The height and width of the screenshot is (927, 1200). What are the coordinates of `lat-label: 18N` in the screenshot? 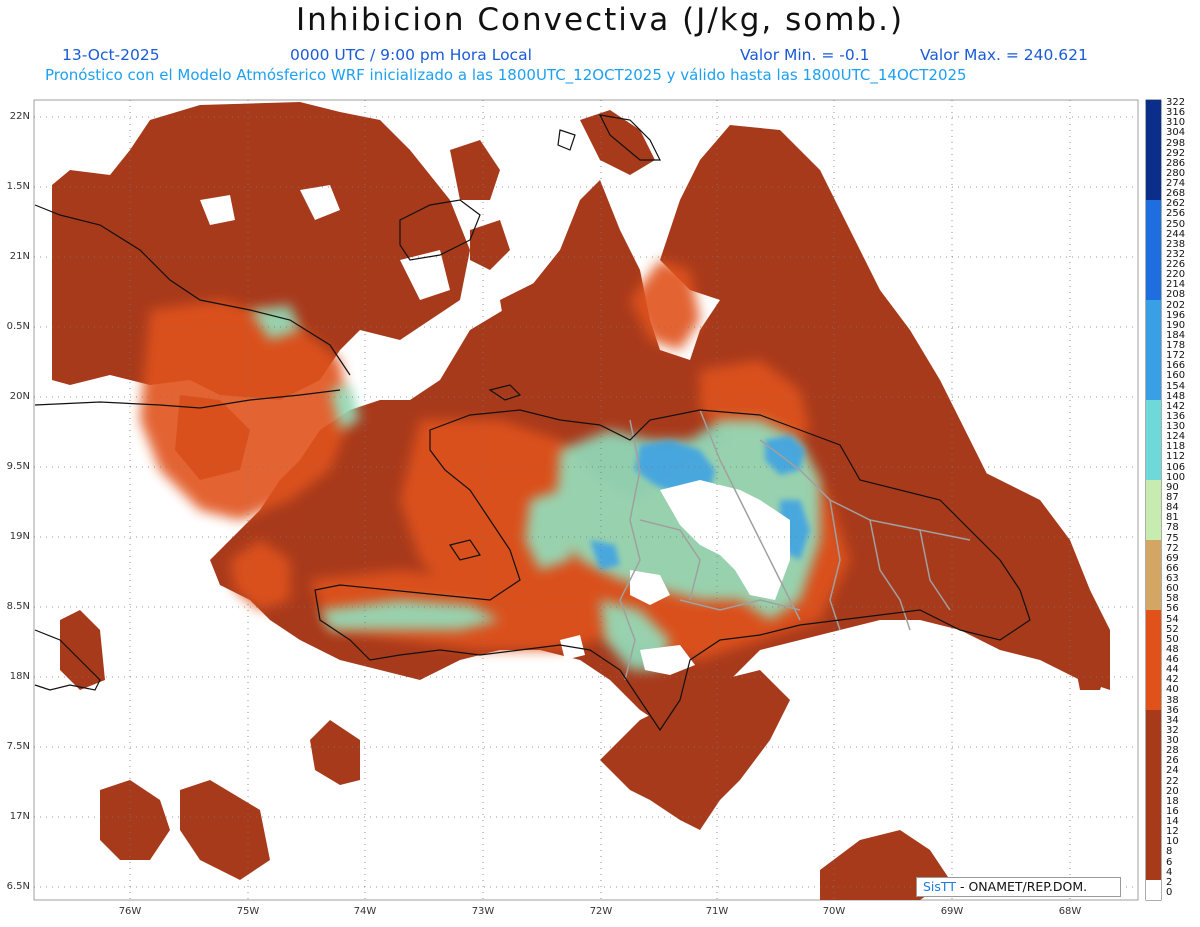 It's located at (19, 676).